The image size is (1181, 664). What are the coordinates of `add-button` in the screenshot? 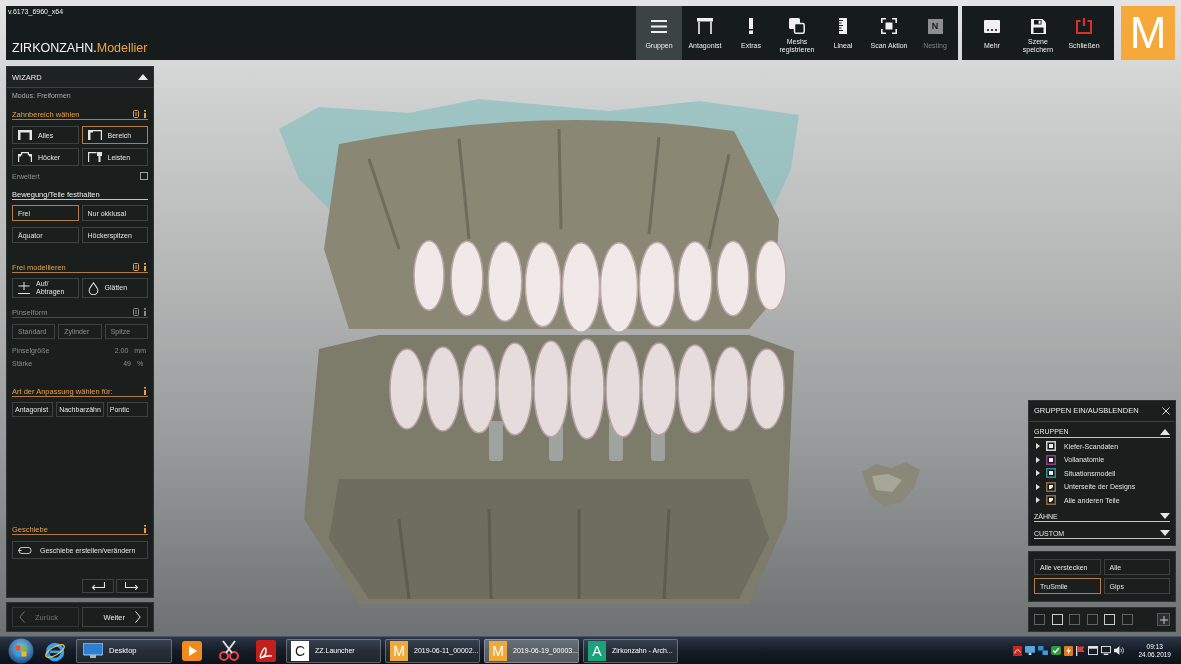 It's located at (1163, 619).